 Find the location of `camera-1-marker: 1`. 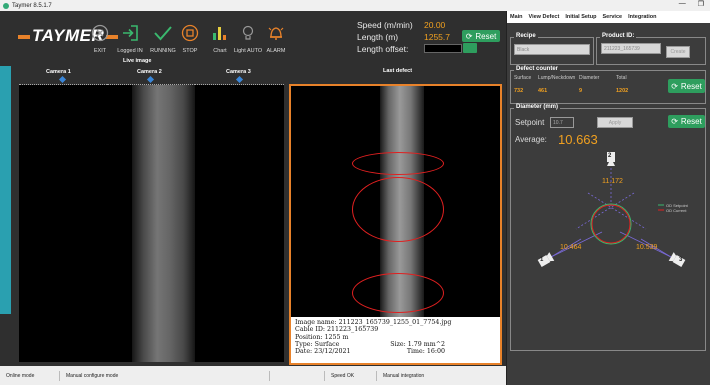

camera-1-marker: 1 is located at coordinates (542, 260).